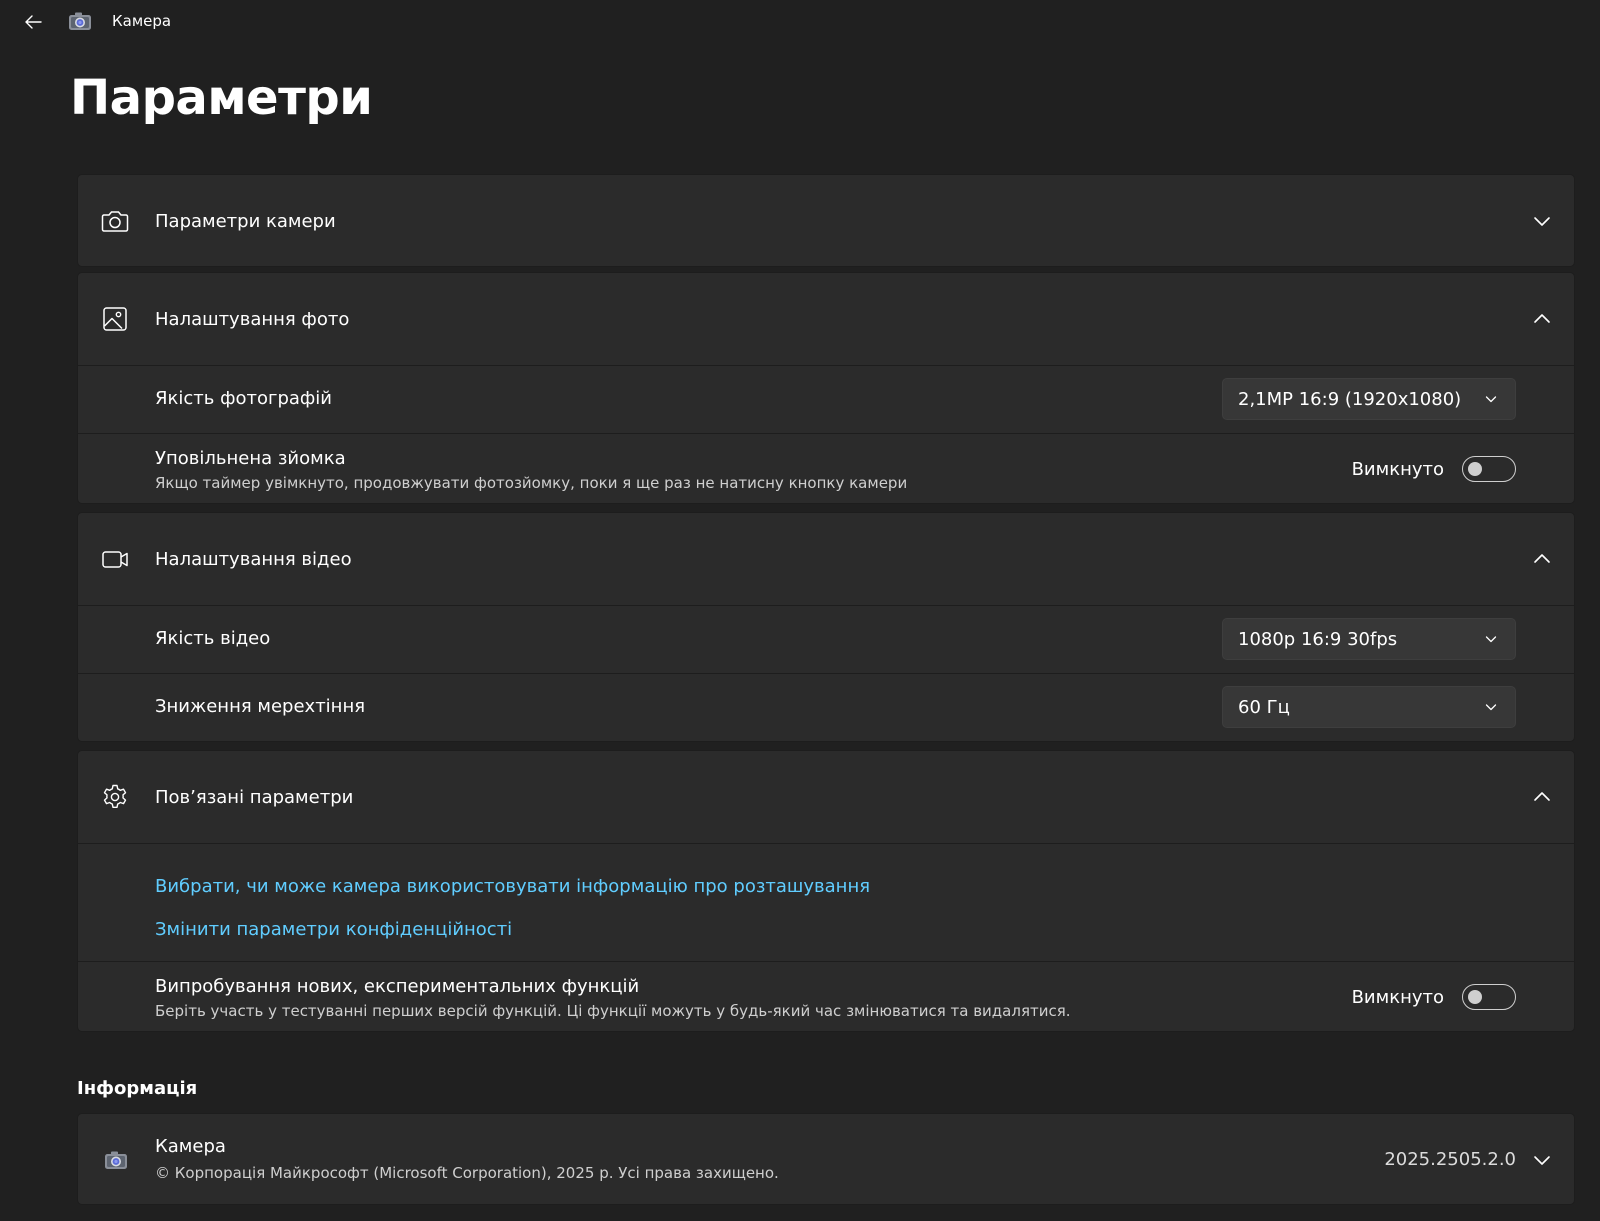  What do you see at coordinates (221, 98) in the screenshot?
I see `page-title: Параметри` at bounding box center [221, 98].